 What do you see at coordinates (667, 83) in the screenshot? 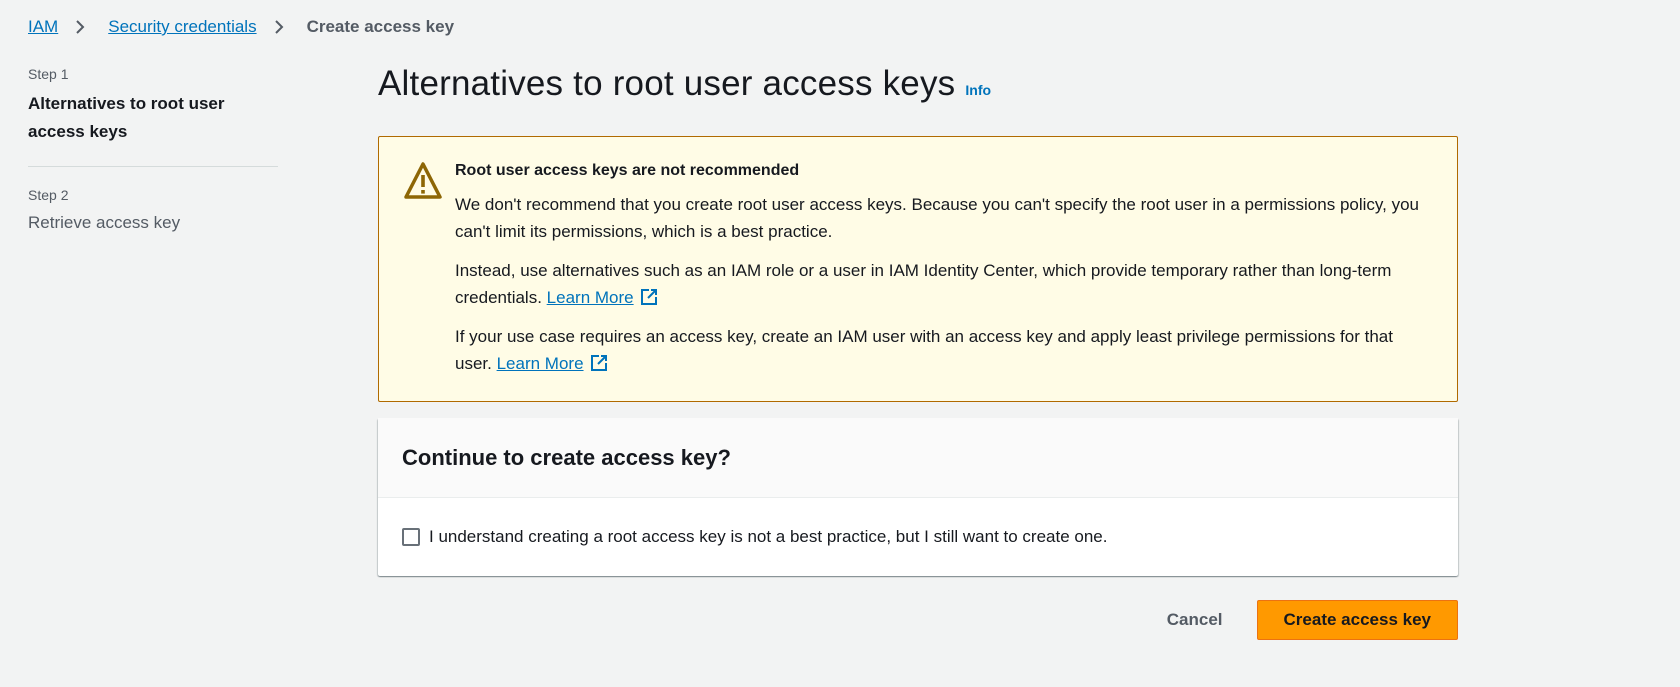
I see `page-title: Alternatives to root user access keys` at bounding box center [667, 83].